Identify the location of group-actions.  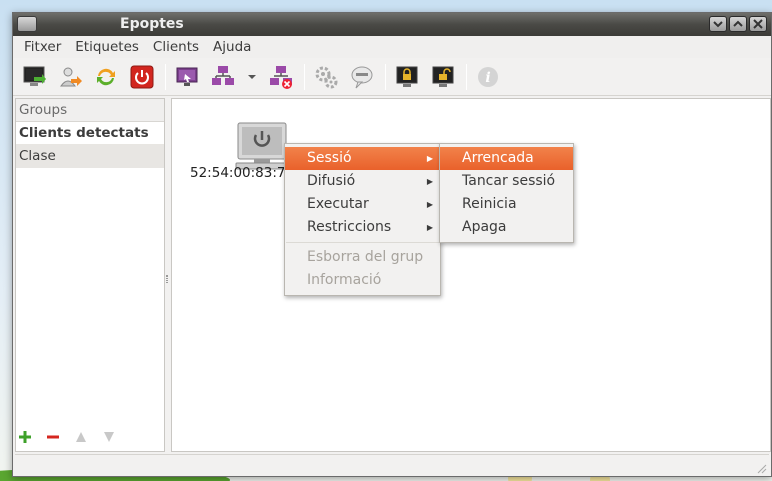
(67, 437).